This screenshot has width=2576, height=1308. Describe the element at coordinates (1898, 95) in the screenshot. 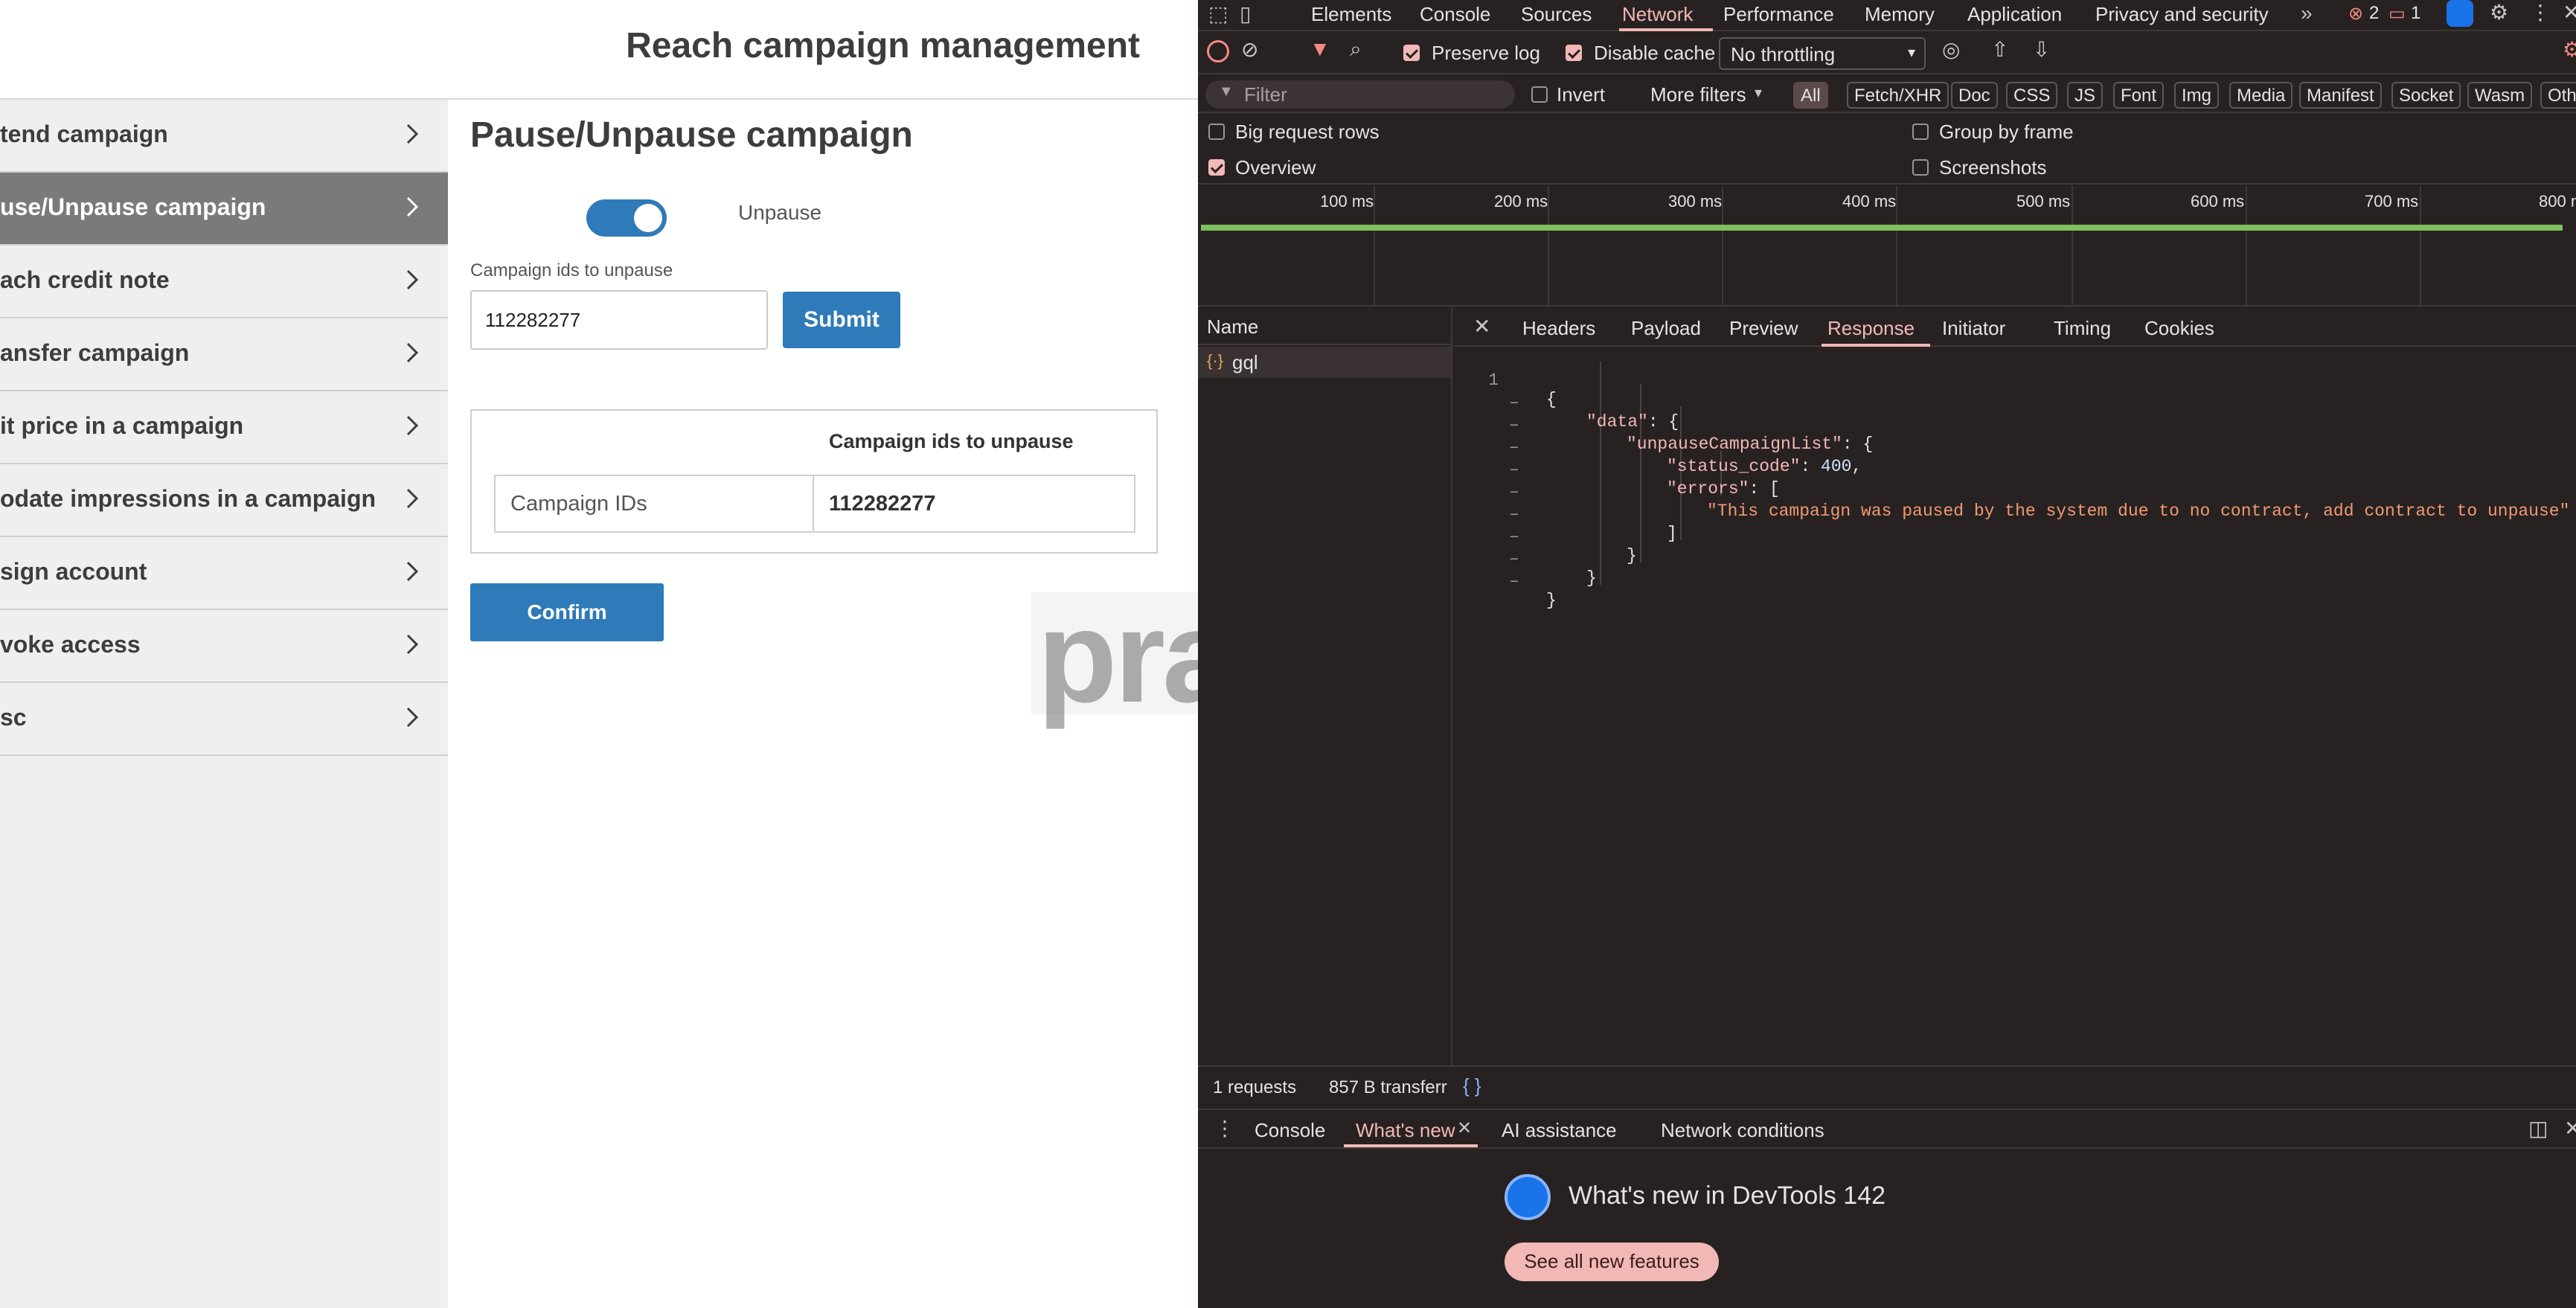

I see `type-filter-fetch-xhr: Fetch/XHR` at that location.